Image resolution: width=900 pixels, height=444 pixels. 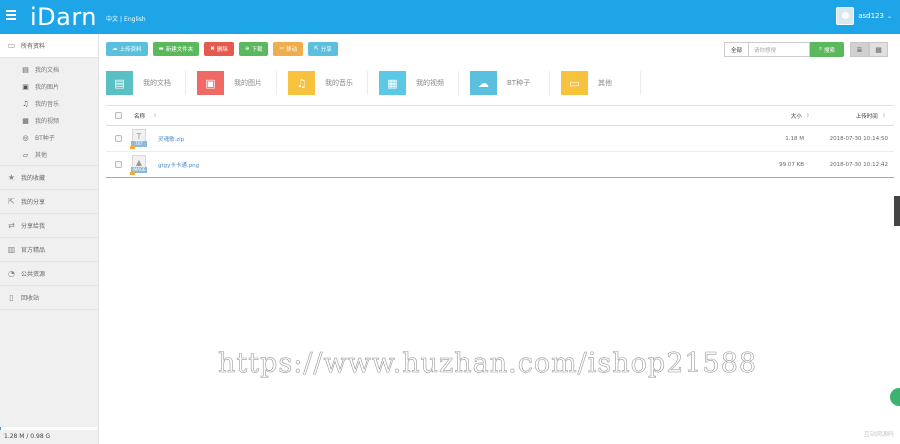 I want to click on sidebar-item-label: 官方精品, so click(x=33, y=250).